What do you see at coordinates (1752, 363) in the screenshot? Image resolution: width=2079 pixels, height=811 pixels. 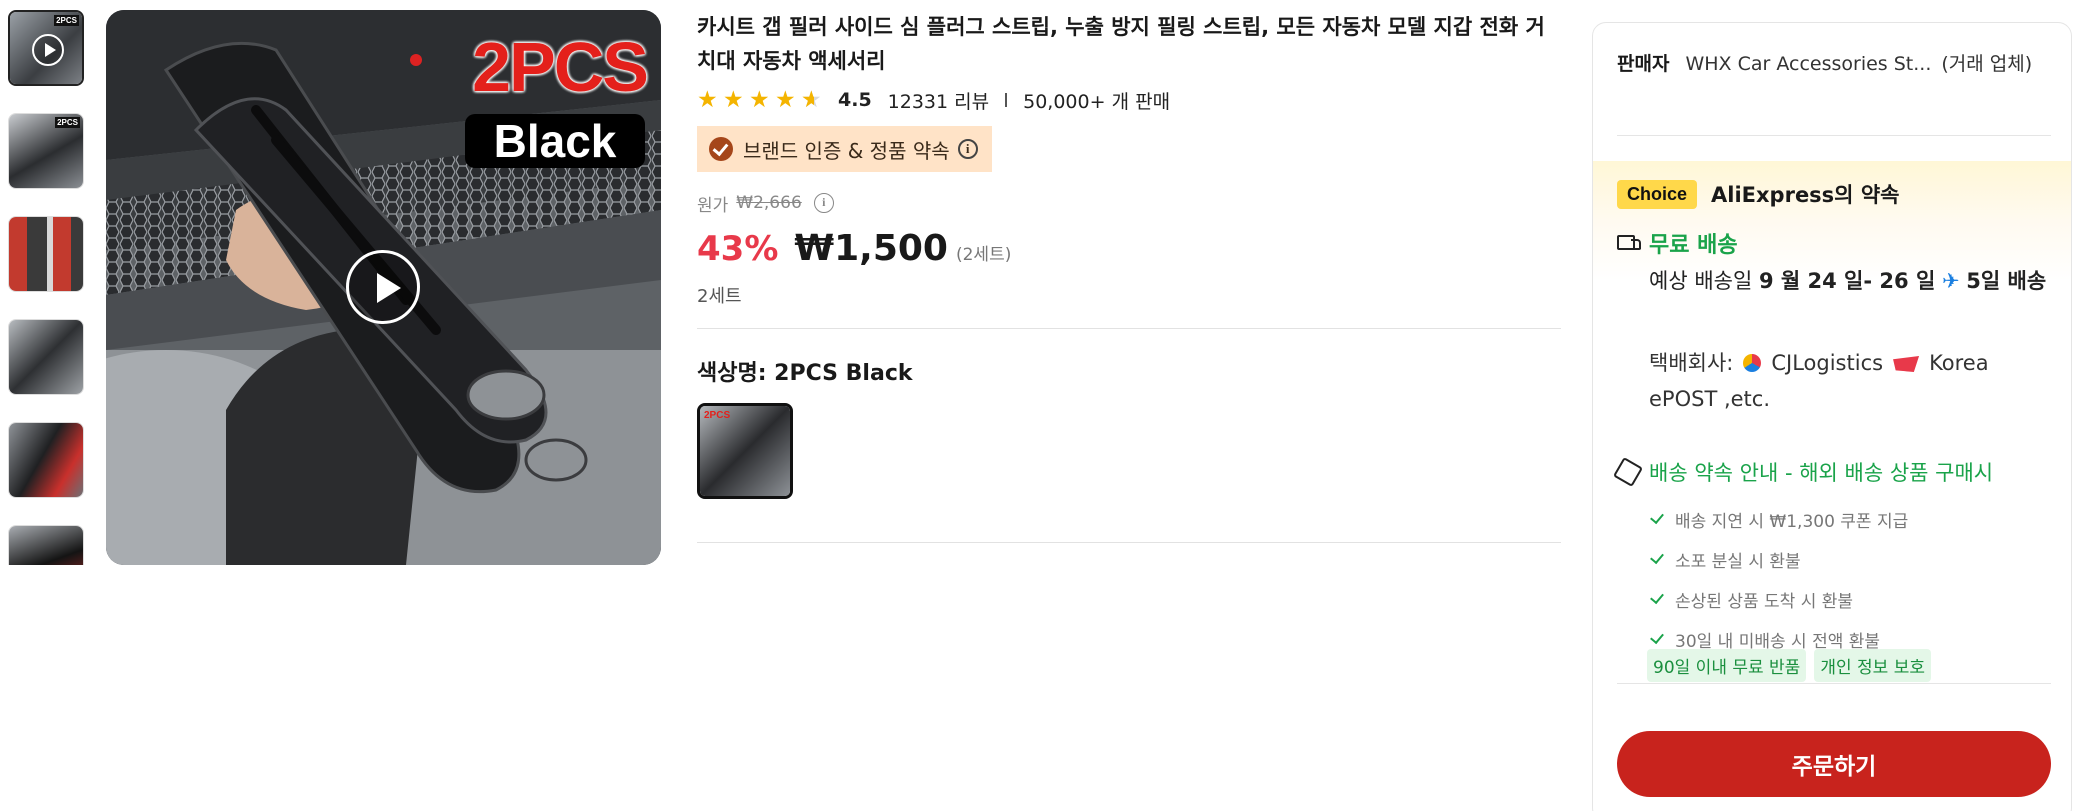 I see `cj-logistics-logo-icon` at bounding box center [1752, 363].